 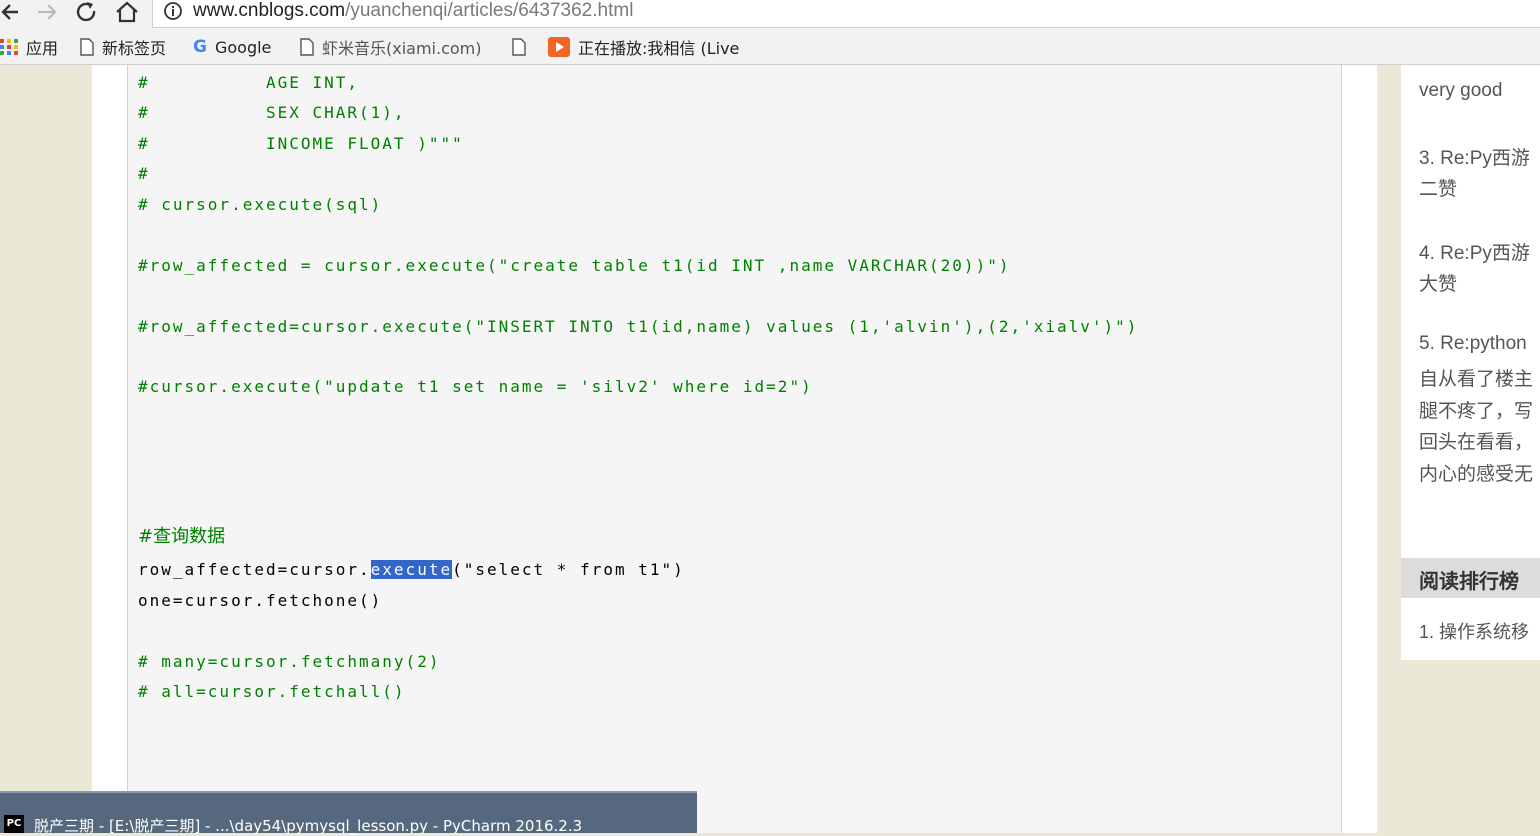 I want to click on pycharm-icon: PC, so click(x=14, y=824).